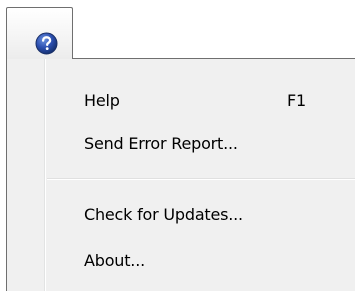 This screenshot has height=291, width=355. Describe the element at coordinates (201, 179) in the screenshot. I see `menu-separator` at that location.